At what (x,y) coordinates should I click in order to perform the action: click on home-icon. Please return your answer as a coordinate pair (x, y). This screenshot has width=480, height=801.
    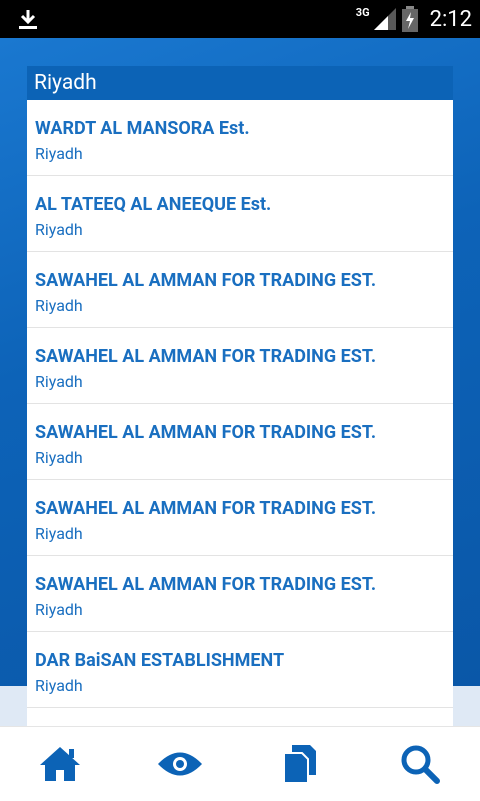
    Looking at the image, I should click on (60, 764).